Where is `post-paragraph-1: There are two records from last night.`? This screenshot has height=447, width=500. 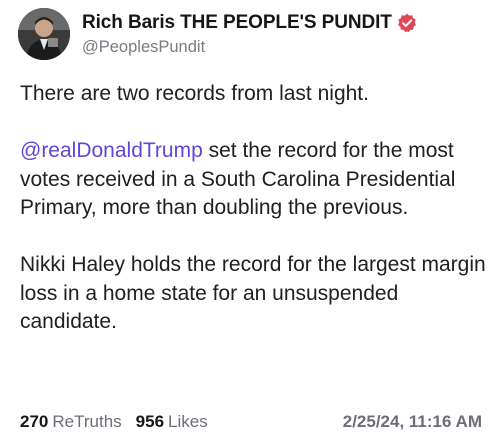 post-paragraph-1: There are two records from last night. is located at coordinates (194, 93).